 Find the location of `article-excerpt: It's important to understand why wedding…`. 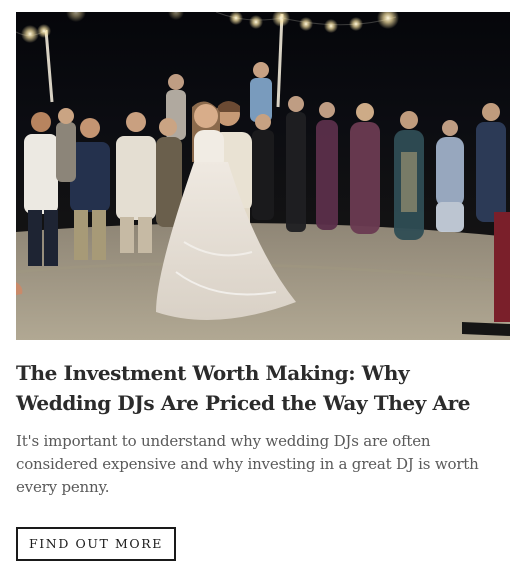

article-excerpt: It's important to understand why wedding… is located at coordinates (247, 464).